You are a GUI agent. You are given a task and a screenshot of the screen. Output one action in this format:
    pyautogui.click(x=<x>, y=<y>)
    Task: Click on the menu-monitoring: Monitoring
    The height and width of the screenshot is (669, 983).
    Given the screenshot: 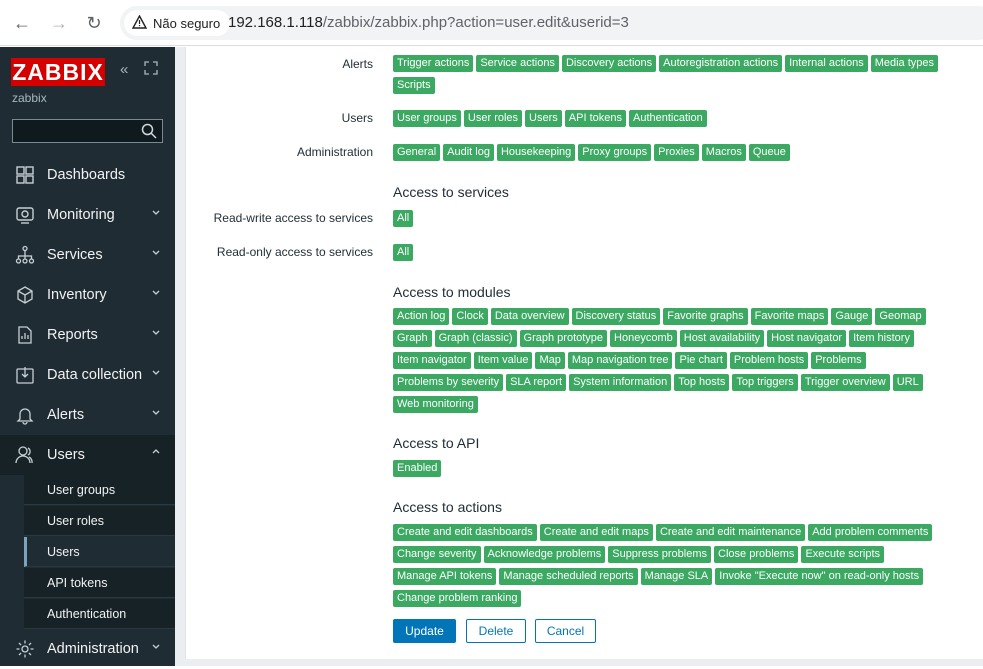 What is the action you would take?
    pyautogui.click(x=87, y=215)
    